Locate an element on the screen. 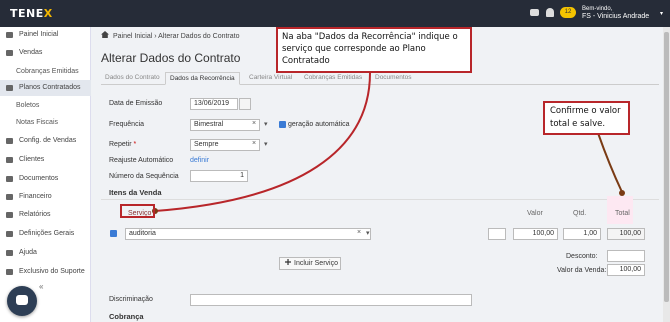 Image resolution: width=670 pixels, height=322 pixels. sidebar-item-label: Boletos is located at coordinates (28, 105).